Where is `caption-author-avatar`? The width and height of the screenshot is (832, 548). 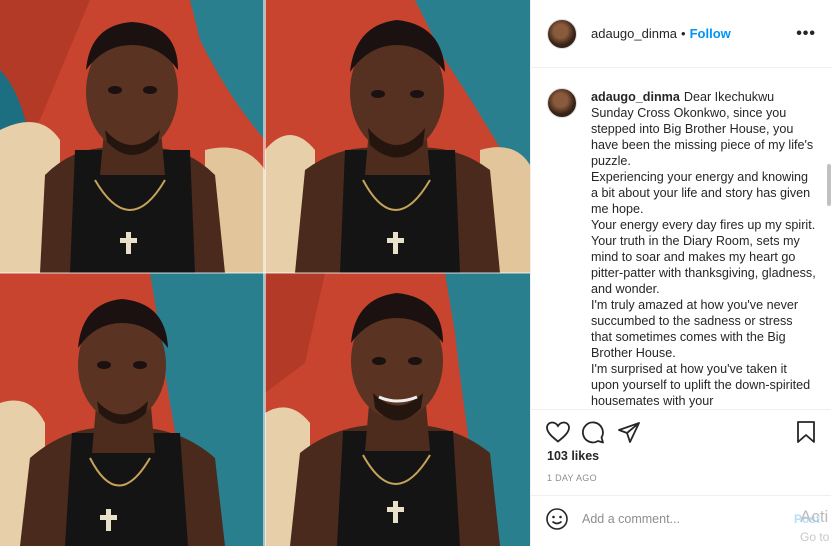 caption-author-avatar is located at coordinates (562, 103).